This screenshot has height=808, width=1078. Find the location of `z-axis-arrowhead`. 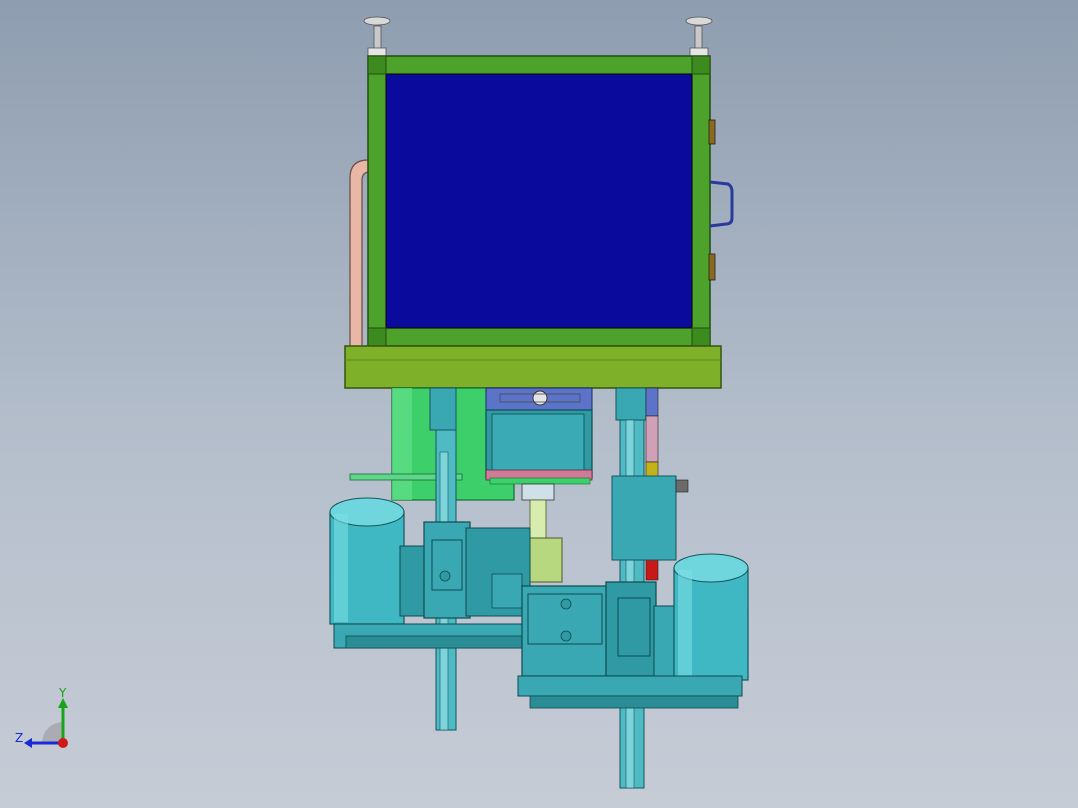

z-axis-arrowhead is located at coordinates (28, 743).